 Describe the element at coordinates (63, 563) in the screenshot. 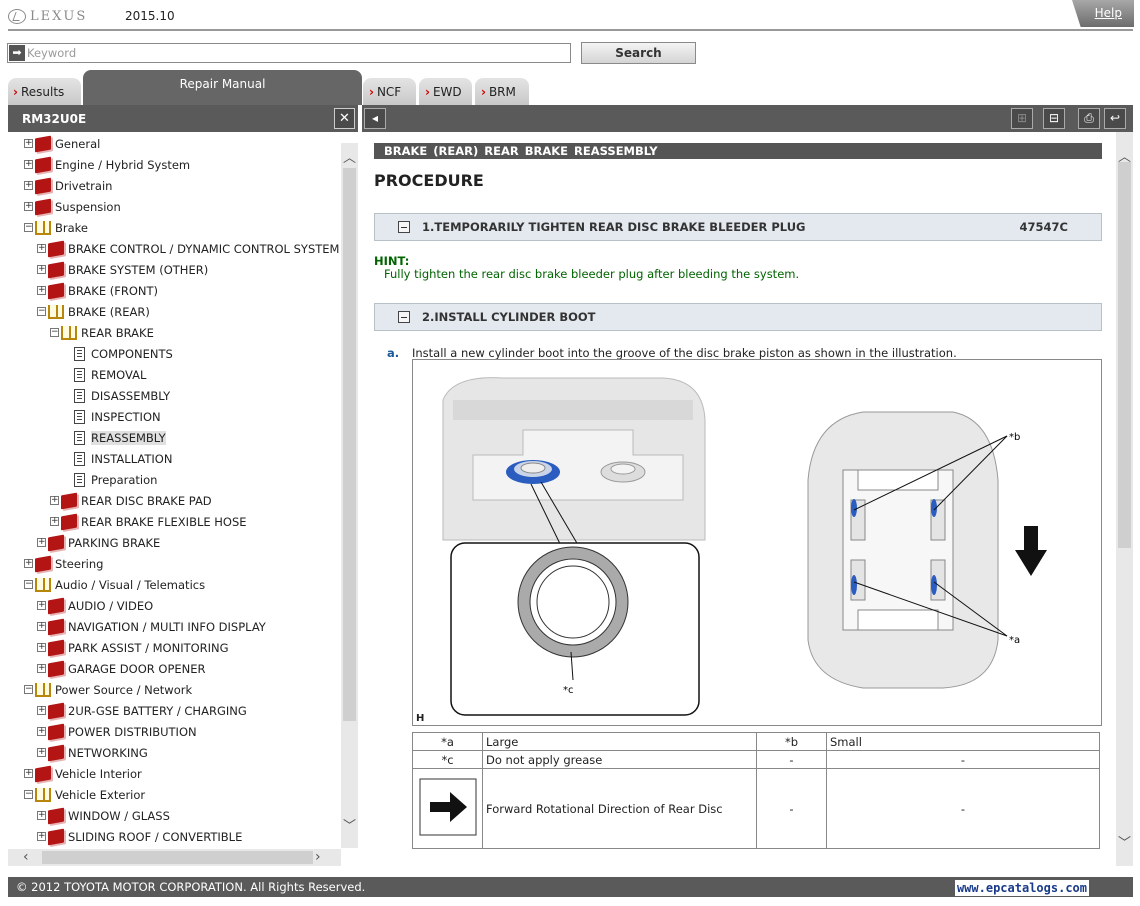

I see `tree-item: + Steering` at that location.